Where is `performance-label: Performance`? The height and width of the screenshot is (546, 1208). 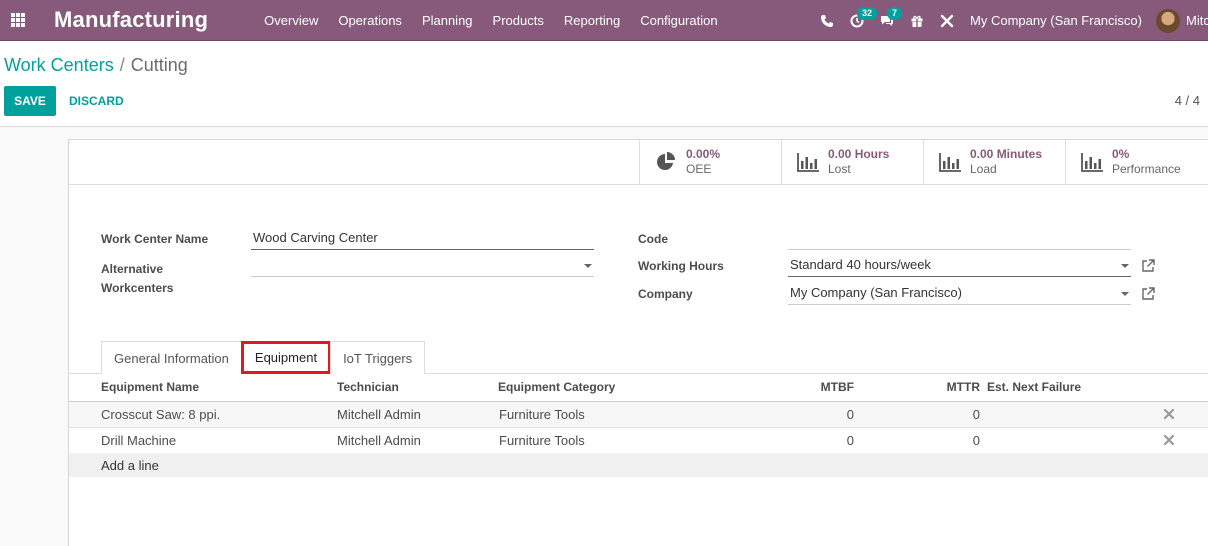
performance-label: Performance is located at coordinates (1146, 169).